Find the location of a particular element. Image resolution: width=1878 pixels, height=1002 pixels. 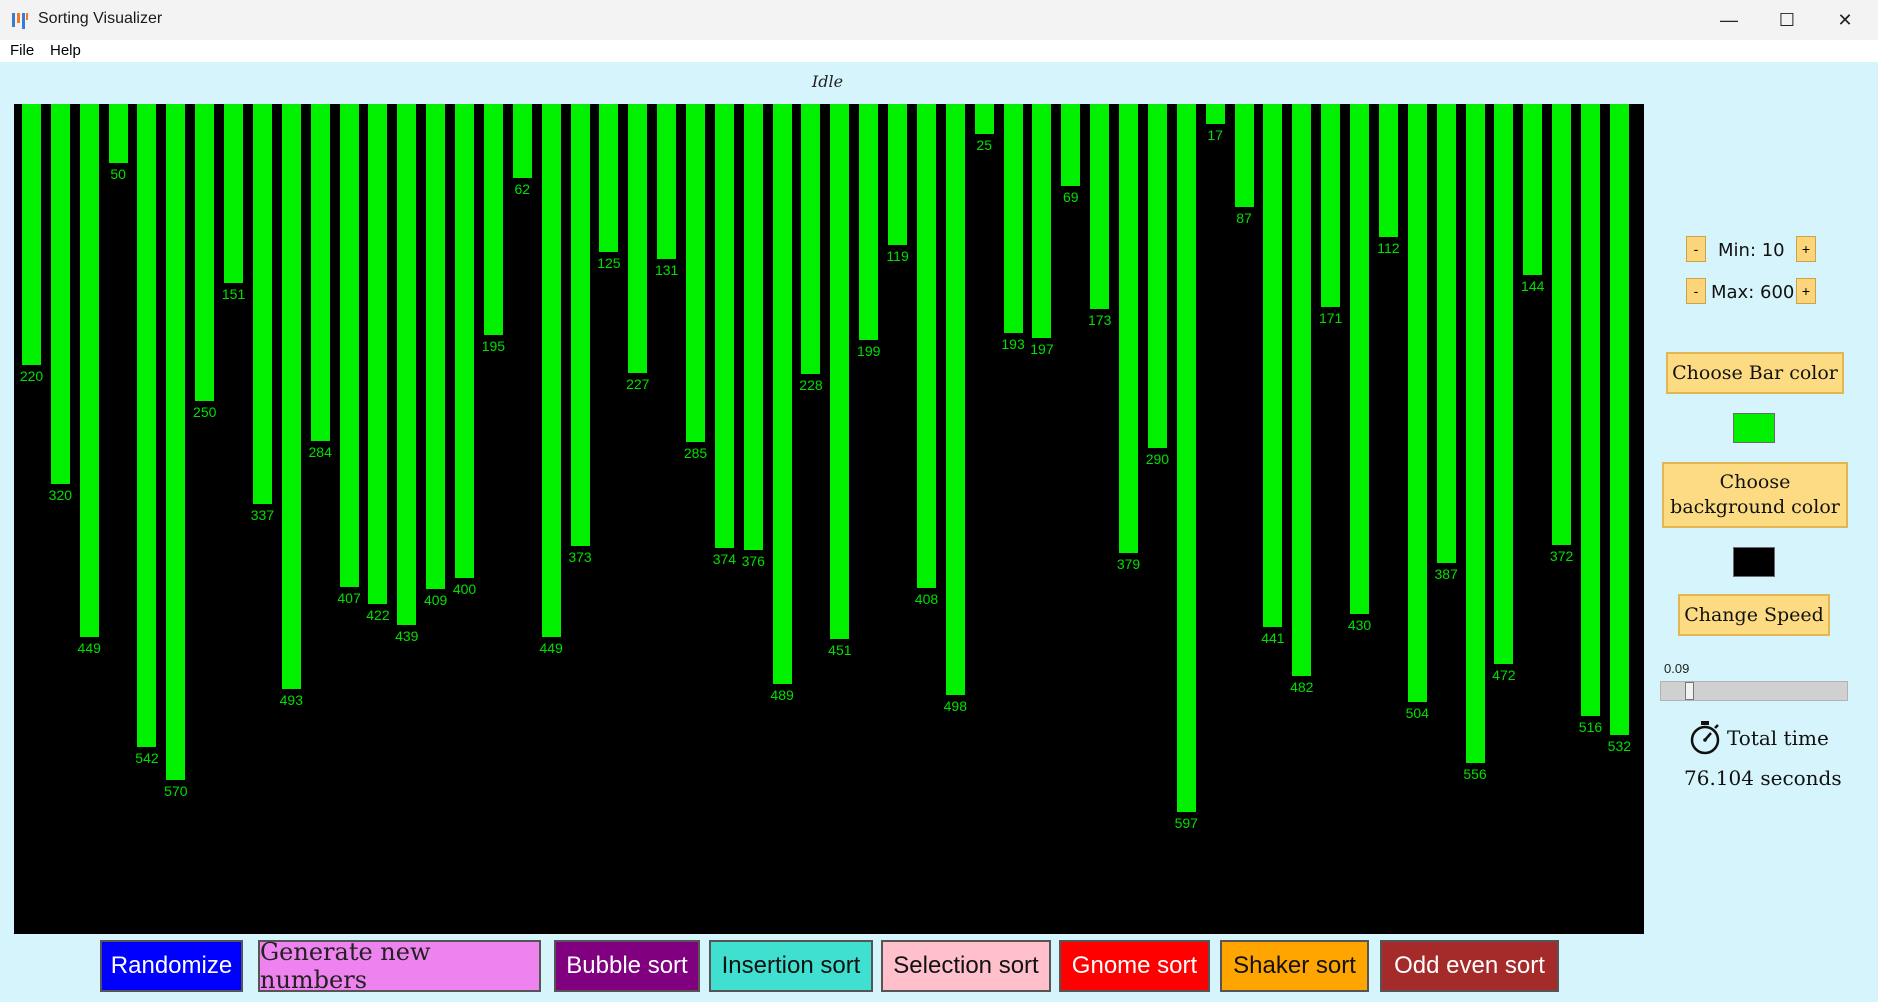

bar-value-label: 171 is located at coordinates (1330, 317).